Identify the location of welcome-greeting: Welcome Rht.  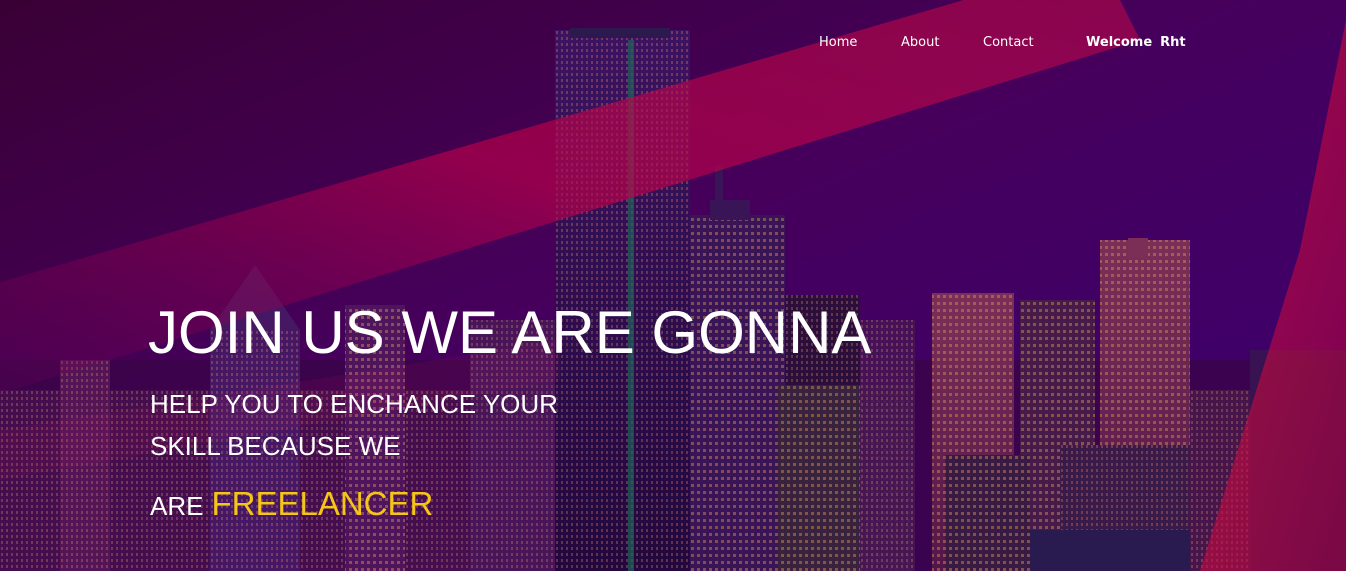
(1136, 43).